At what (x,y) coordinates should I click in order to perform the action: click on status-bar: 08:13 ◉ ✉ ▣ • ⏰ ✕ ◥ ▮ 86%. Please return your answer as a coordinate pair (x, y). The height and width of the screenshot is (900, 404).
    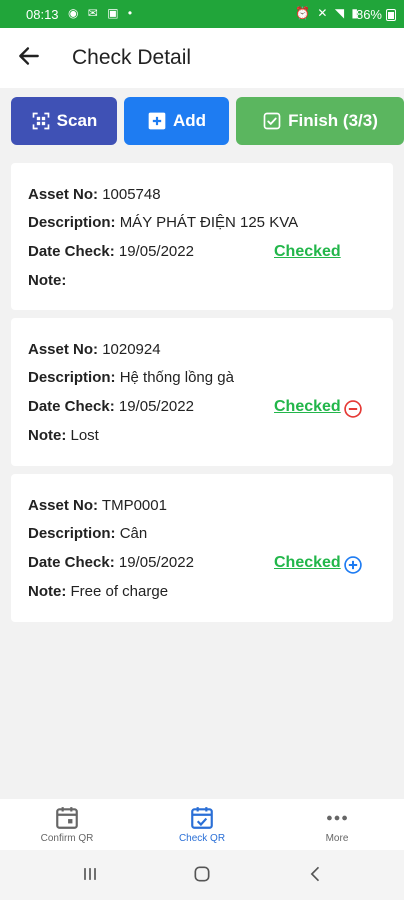
    Looking at the image, I should click on (202, 14).